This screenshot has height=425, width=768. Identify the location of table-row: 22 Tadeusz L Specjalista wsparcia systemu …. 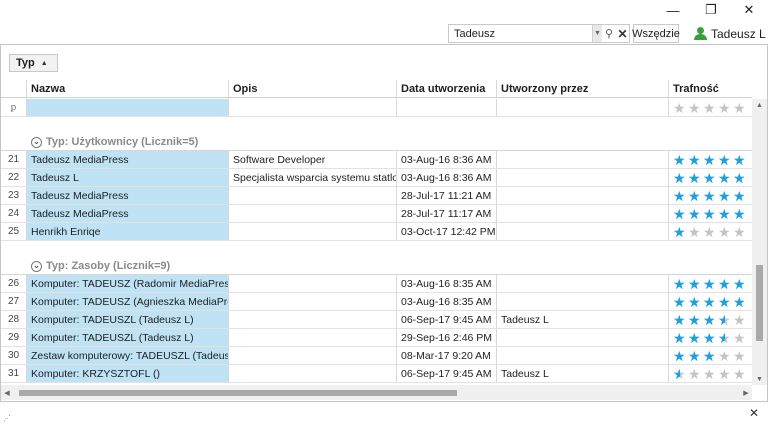
(376, 178).